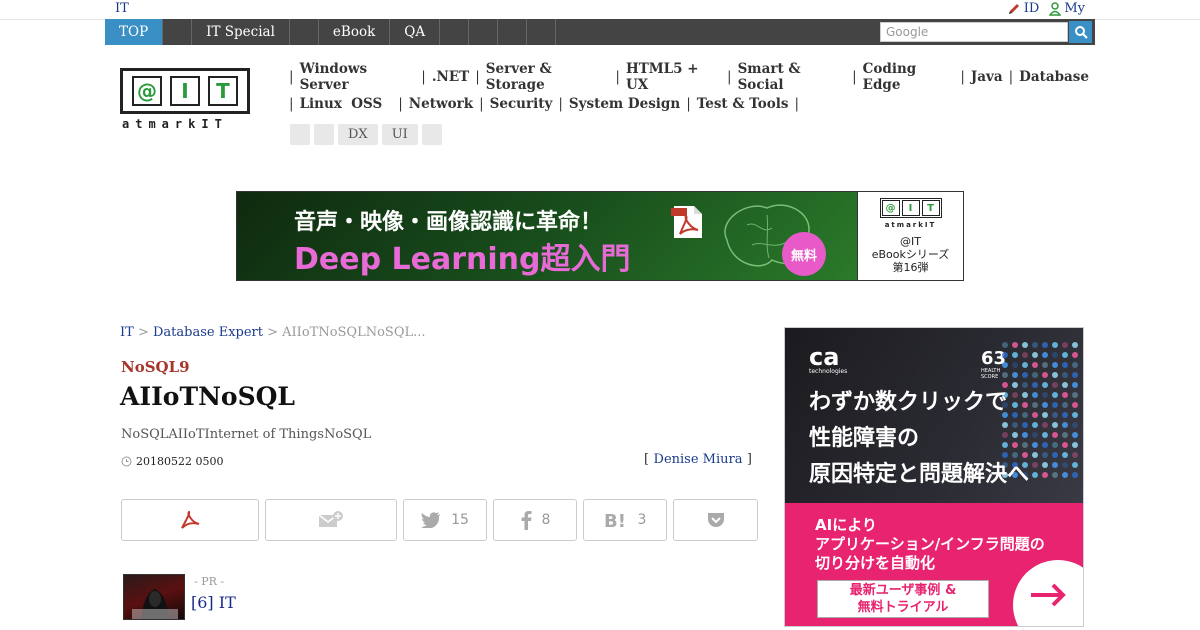 The width and height of the screenshot is (1200, 630). I want to click on twitter-share-button: 15, so click(445, 520).